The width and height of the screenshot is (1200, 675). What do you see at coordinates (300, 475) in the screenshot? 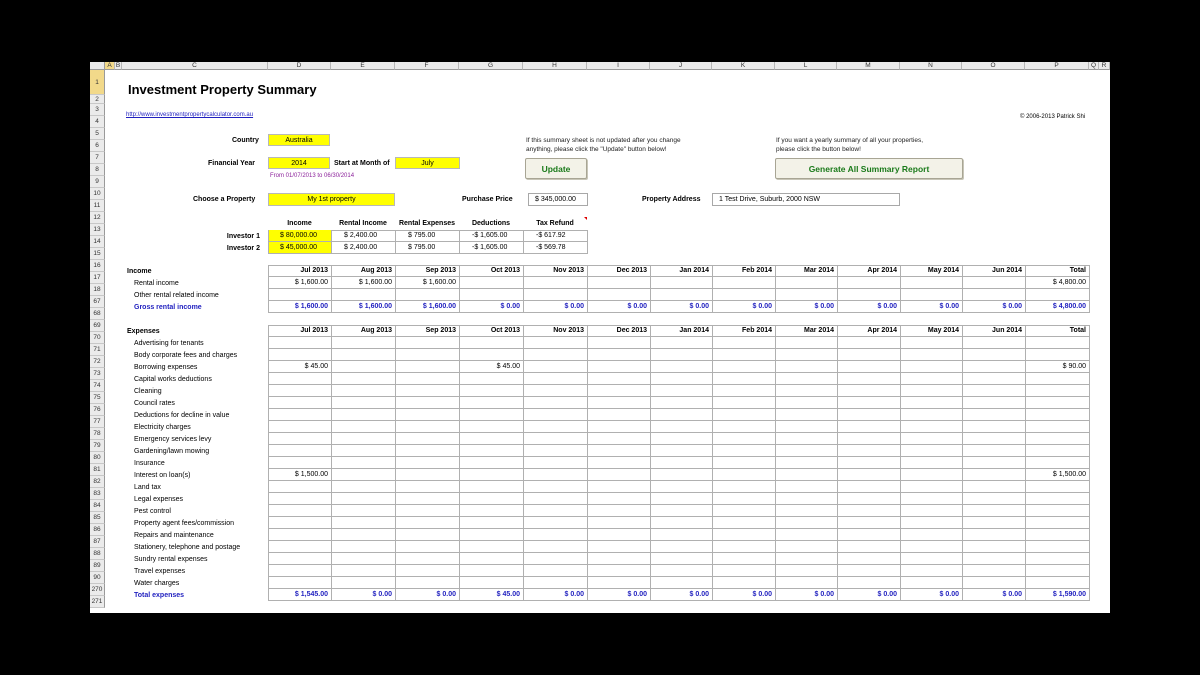
I see `expenses-cell: $ 1,500.00` at bounding box center [300, 475].